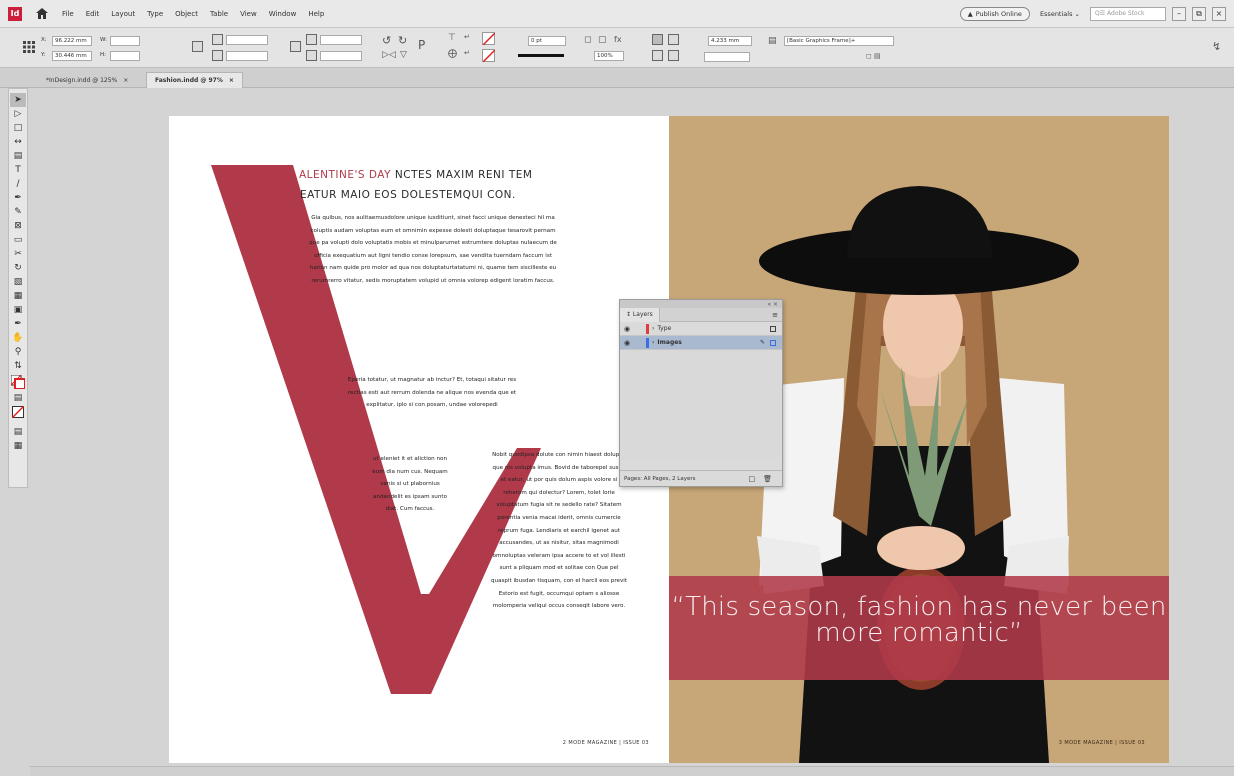 The height and width of the screenshot is (776, 1234). What do you see at coordinates (18, 156) in the screenshot?
I see `content-collector-icon: ▤` at bounding box center [18, 156].